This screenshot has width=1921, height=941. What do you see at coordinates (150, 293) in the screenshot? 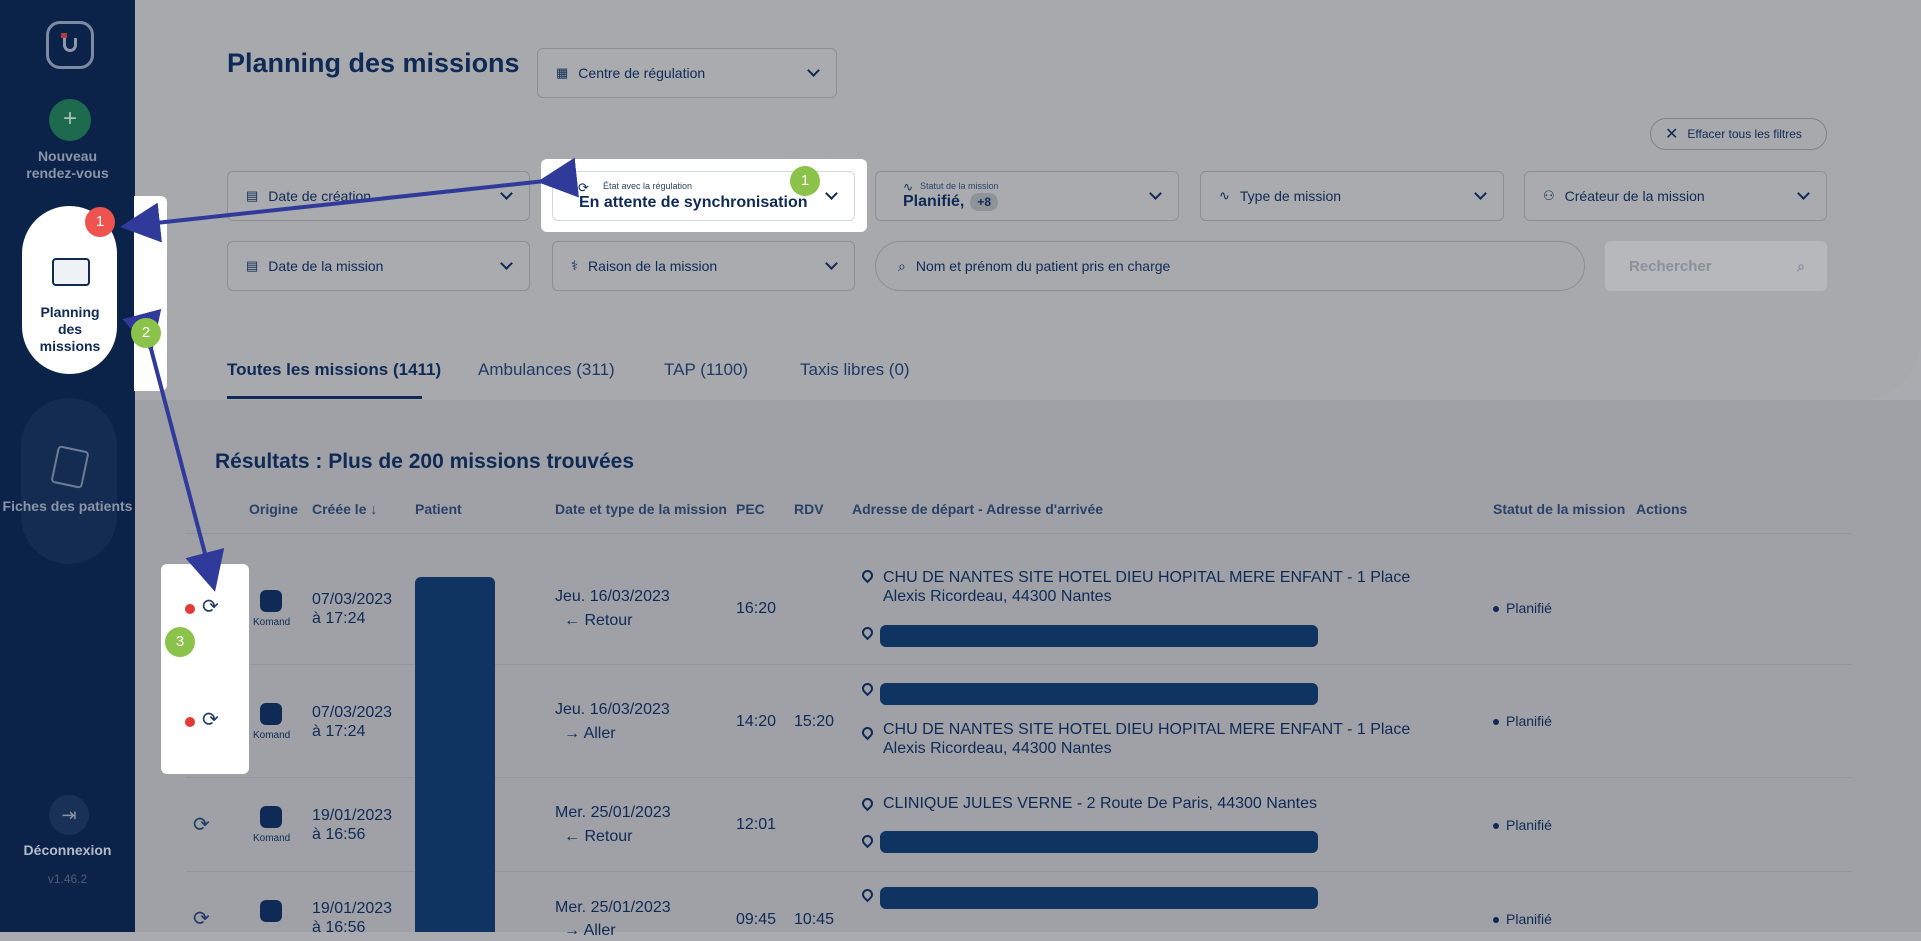
I see `highlight-sidebar-edge` at bounding box center [150, 293].